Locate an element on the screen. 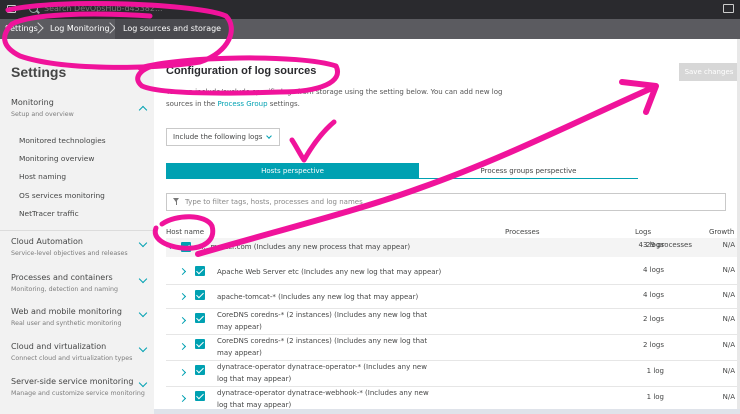  breadcrumb-log-sources: Log sources and storage is located at coordinates (172, 29).